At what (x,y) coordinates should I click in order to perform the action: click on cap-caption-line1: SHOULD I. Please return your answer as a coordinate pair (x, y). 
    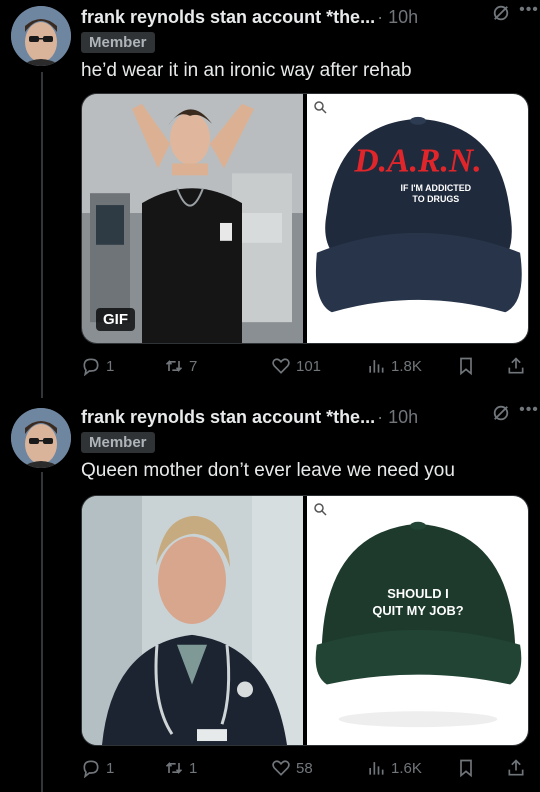
    Looking at the image, I should click on (417, 593).